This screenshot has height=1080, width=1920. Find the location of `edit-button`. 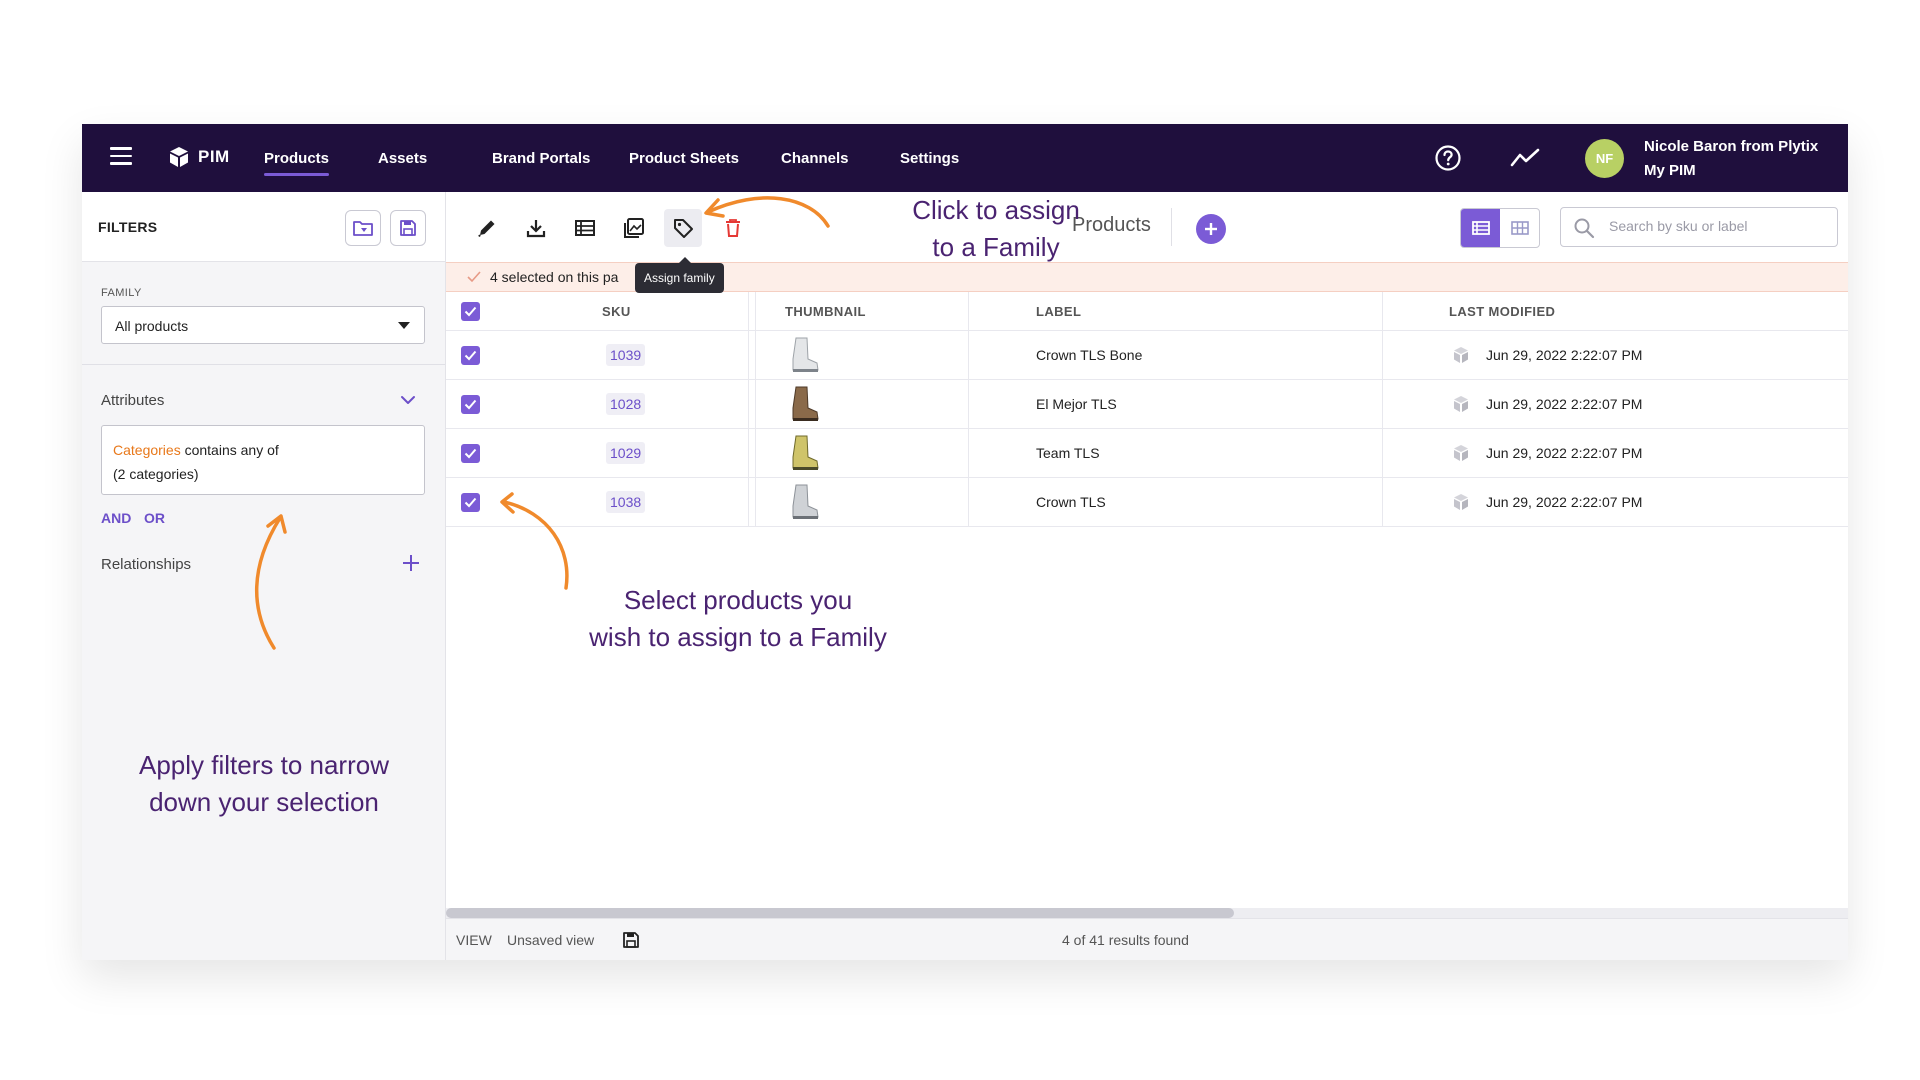

edit-button is located at coordinates (487, 228).